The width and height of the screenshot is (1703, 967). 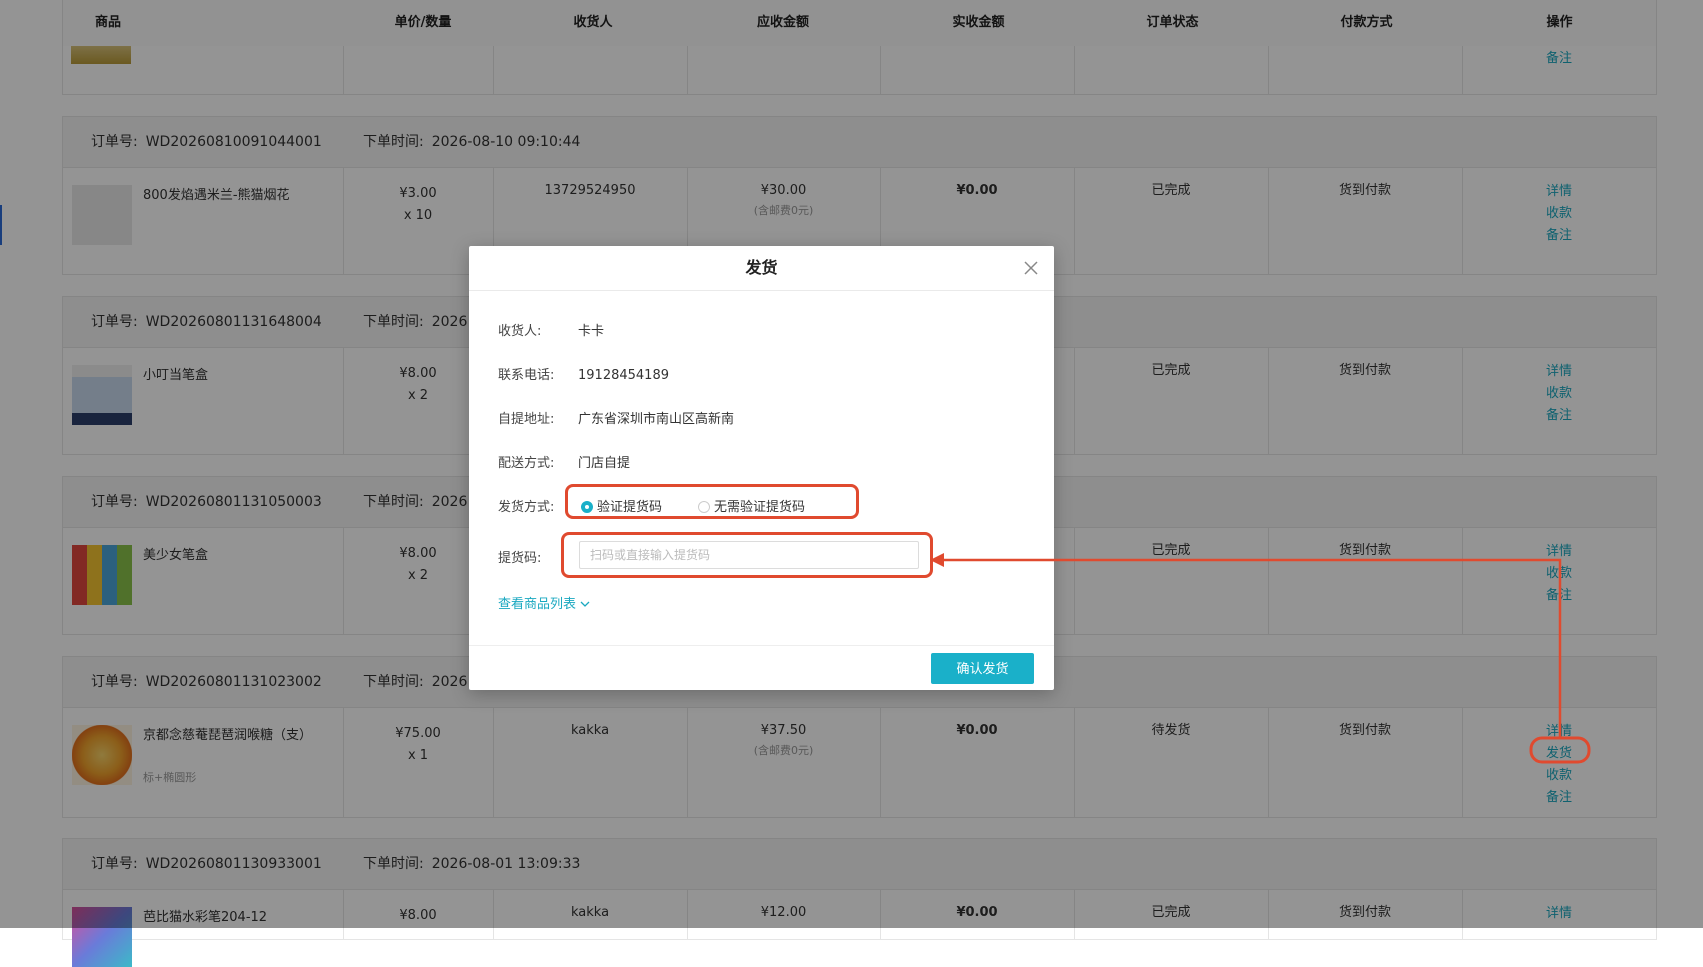 I want to click on confirm-ship-button: 确认发货, so click(x=982, y=668).